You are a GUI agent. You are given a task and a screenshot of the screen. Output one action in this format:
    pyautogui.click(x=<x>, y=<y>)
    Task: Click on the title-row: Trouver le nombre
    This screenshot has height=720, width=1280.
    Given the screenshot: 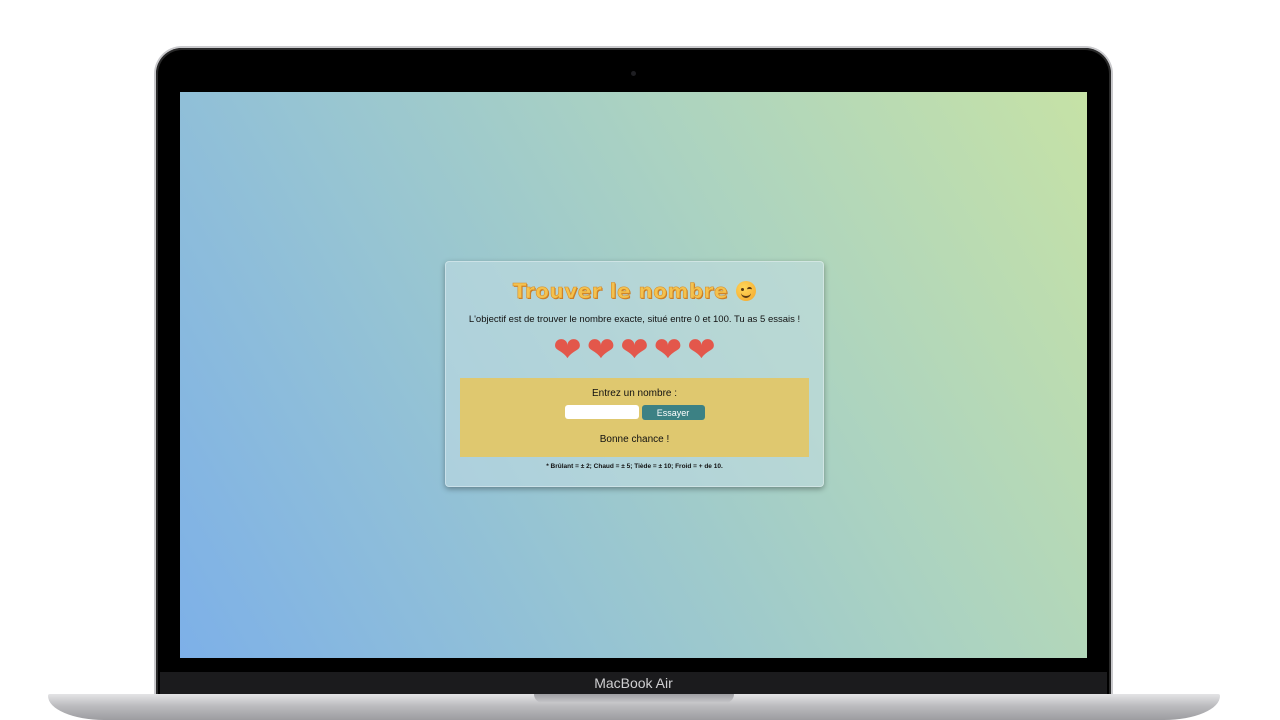 What is the action you would take?
    pyautogui.click(x=634, y=291)
    